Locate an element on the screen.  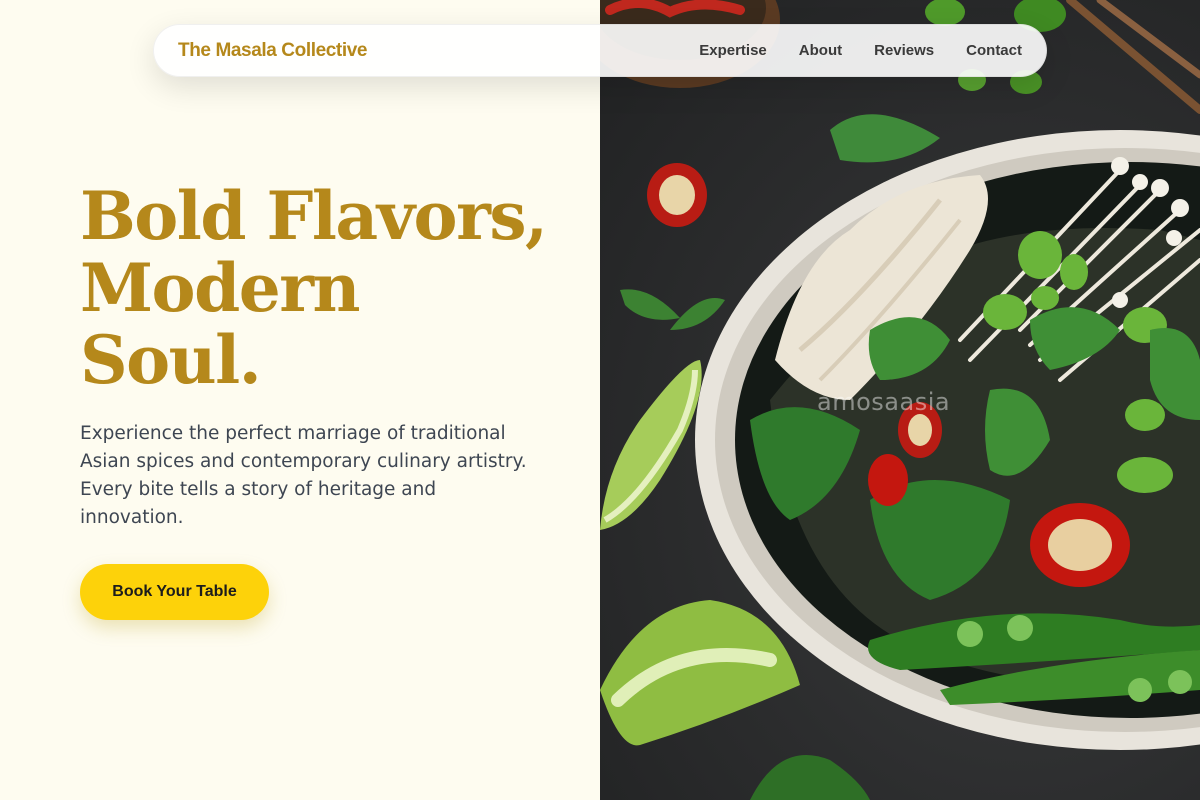
book-table-button: Book Your Table is located at coordinates (174, 592).